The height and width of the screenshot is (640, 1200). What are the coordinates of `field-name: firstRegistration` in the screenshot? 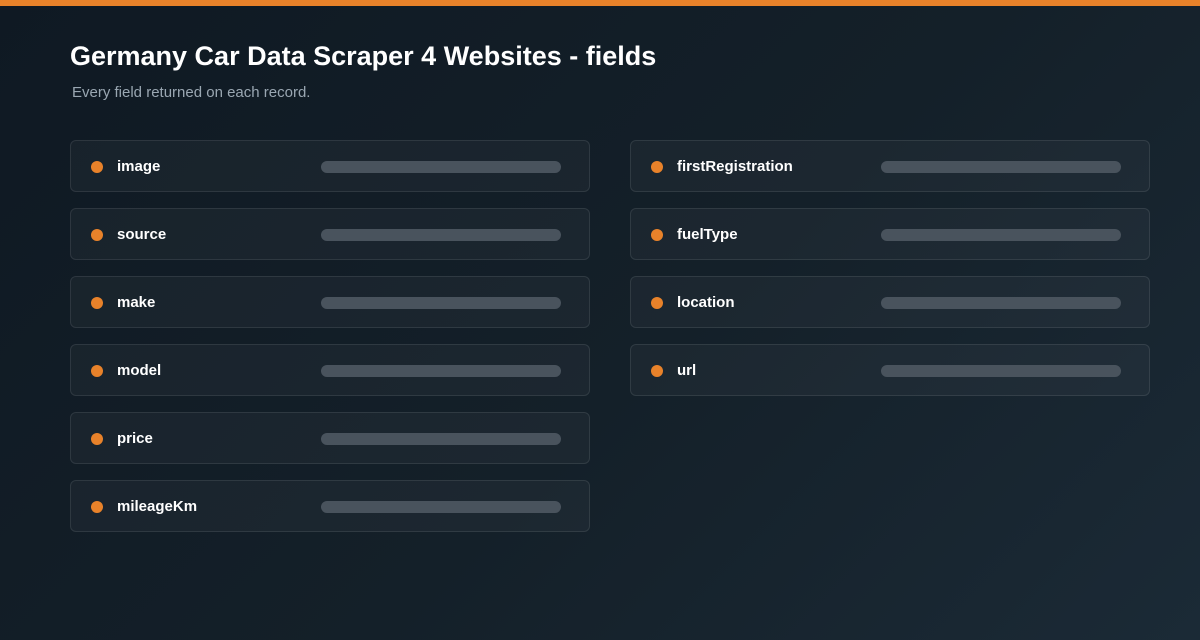 It's located at (735, 166).